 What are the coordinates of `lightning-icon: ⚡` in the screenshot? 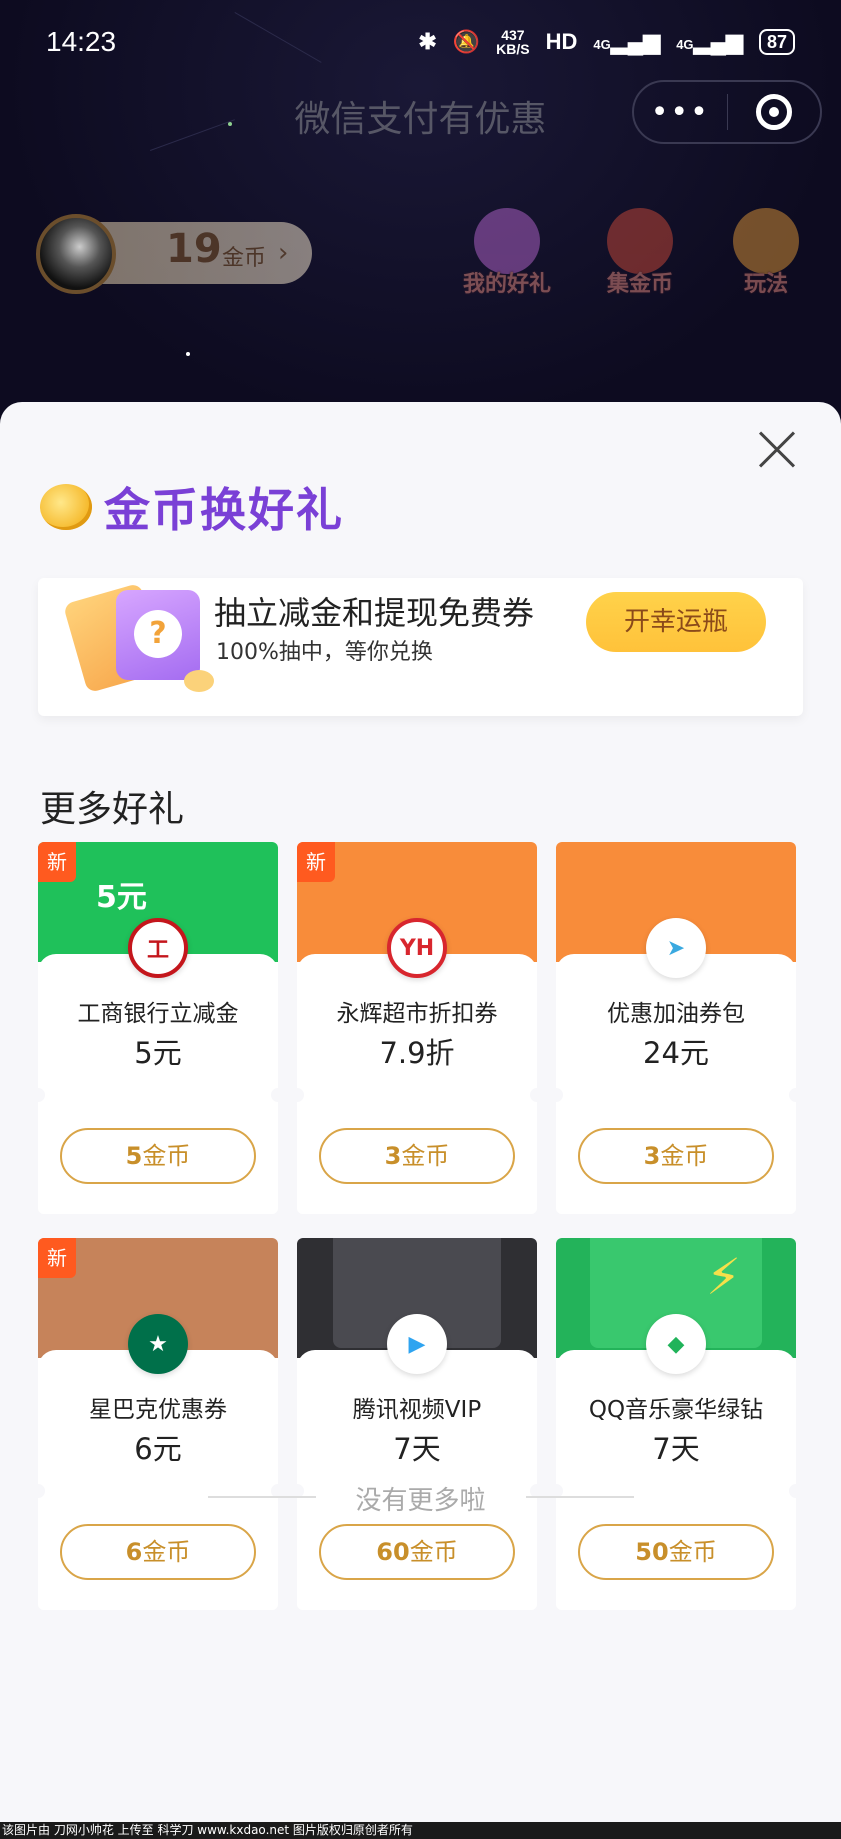 It's located at (724, 1277).